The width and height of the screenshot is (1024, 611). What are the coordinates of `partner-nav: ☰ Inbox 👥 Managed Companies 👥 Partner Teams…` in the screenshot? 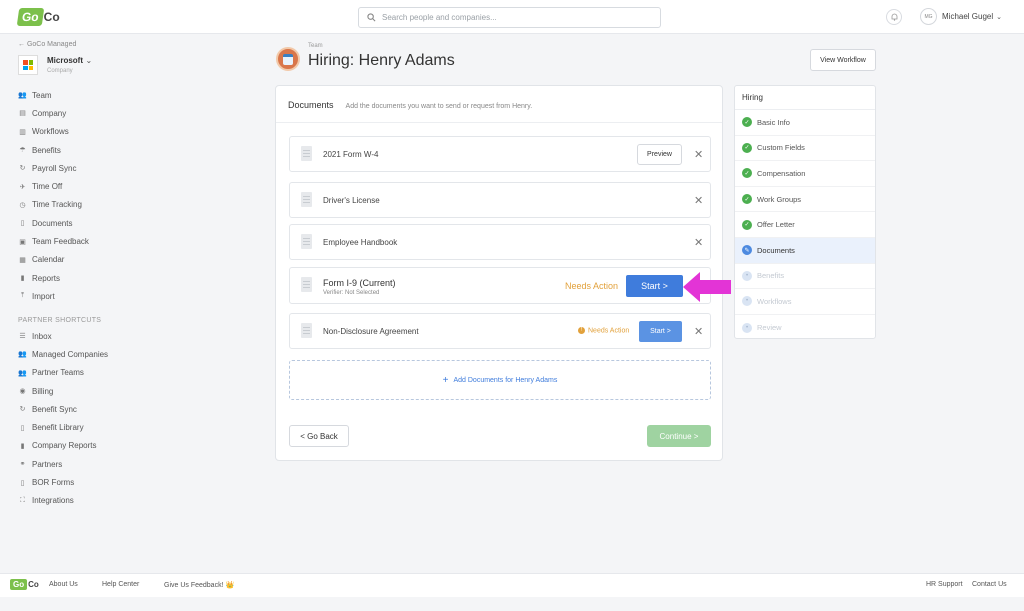 It's located at (63, 418).